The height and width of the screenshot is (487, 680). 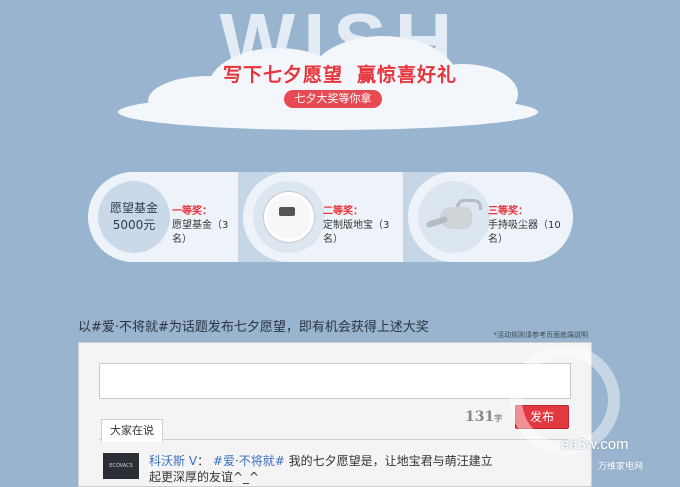 What do you see at coordinates (193, 461) in the screenshot?
I see `verified-badge: V` at bounding box center [193, 461].